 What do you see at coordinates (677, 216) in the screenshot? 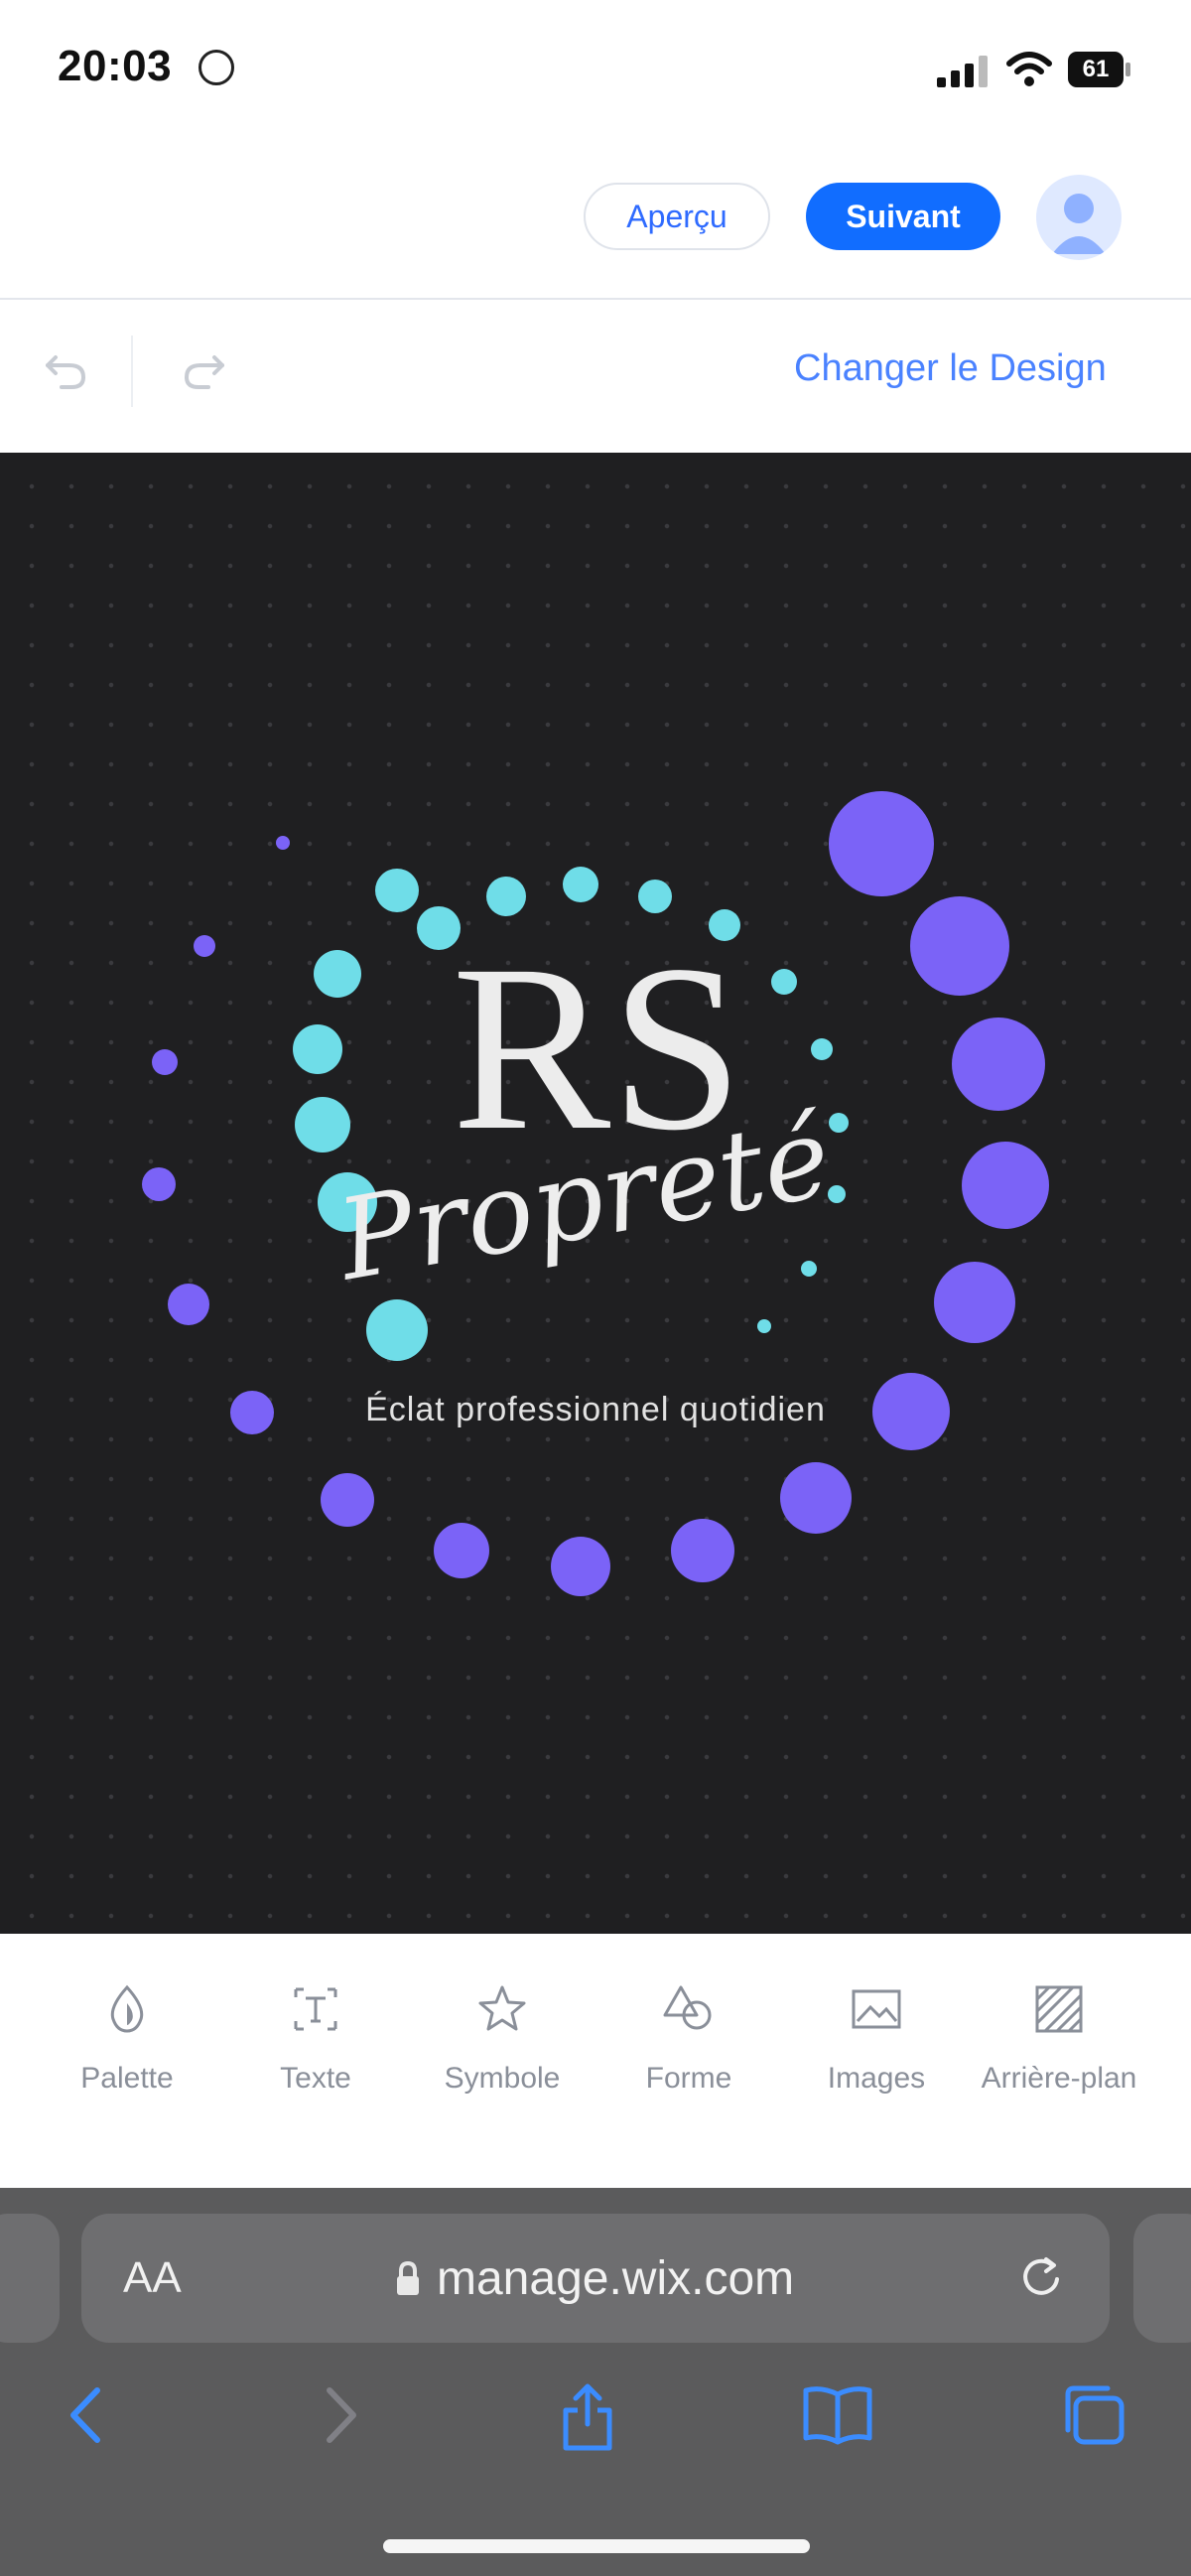
I see `preview-button: Aperçu` at bounding box center [677, 216].